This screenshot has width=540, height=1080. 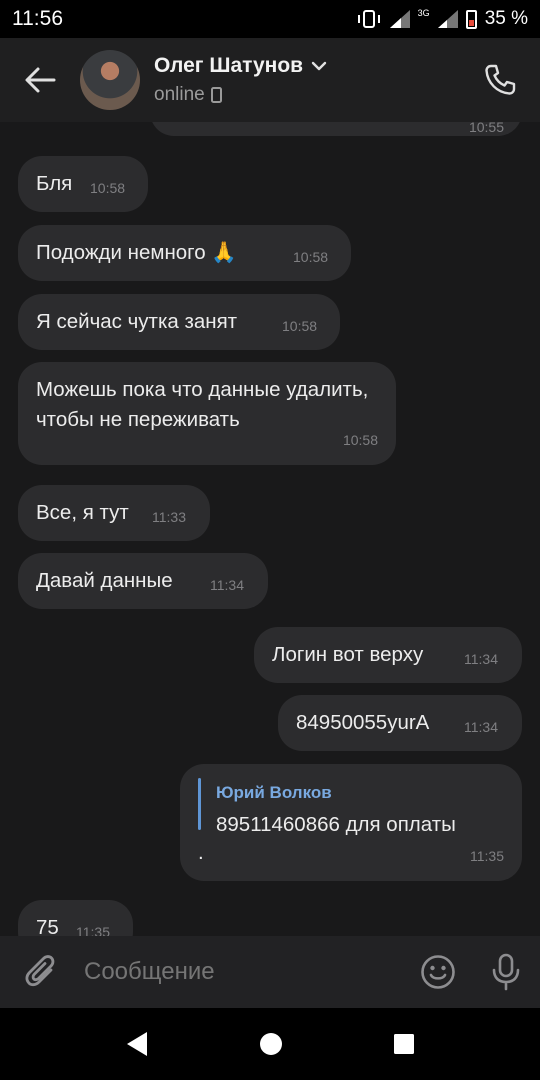 I want to click on message-bubble-incoming: 75 11:35, so click(x=75, y=918).